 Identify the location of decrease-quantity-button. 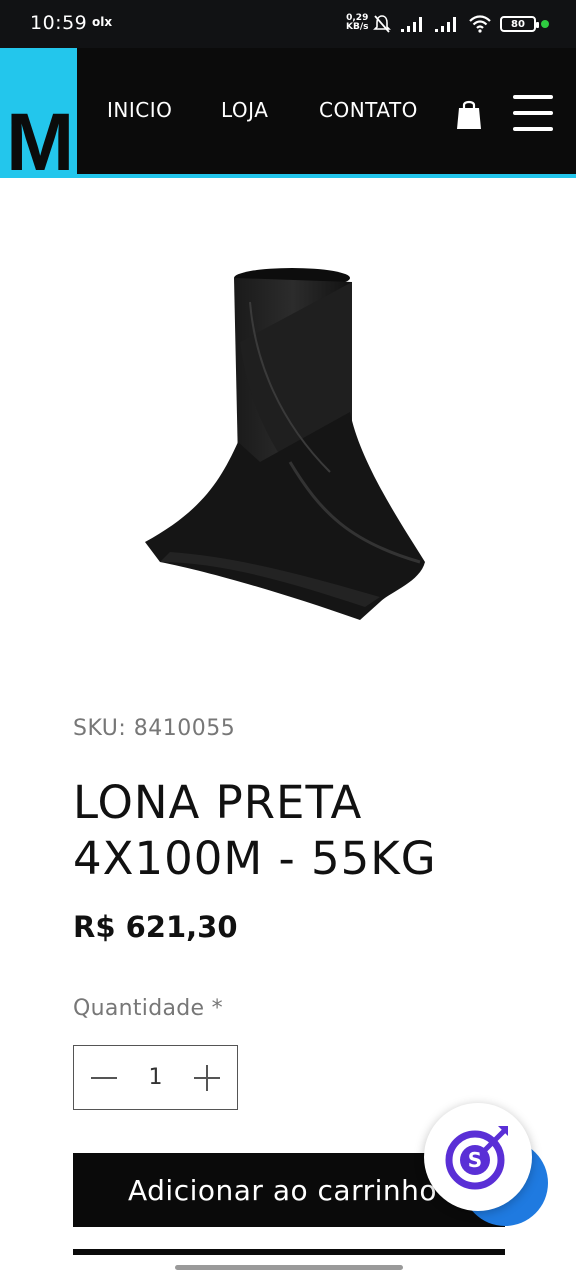
(104, 1077).